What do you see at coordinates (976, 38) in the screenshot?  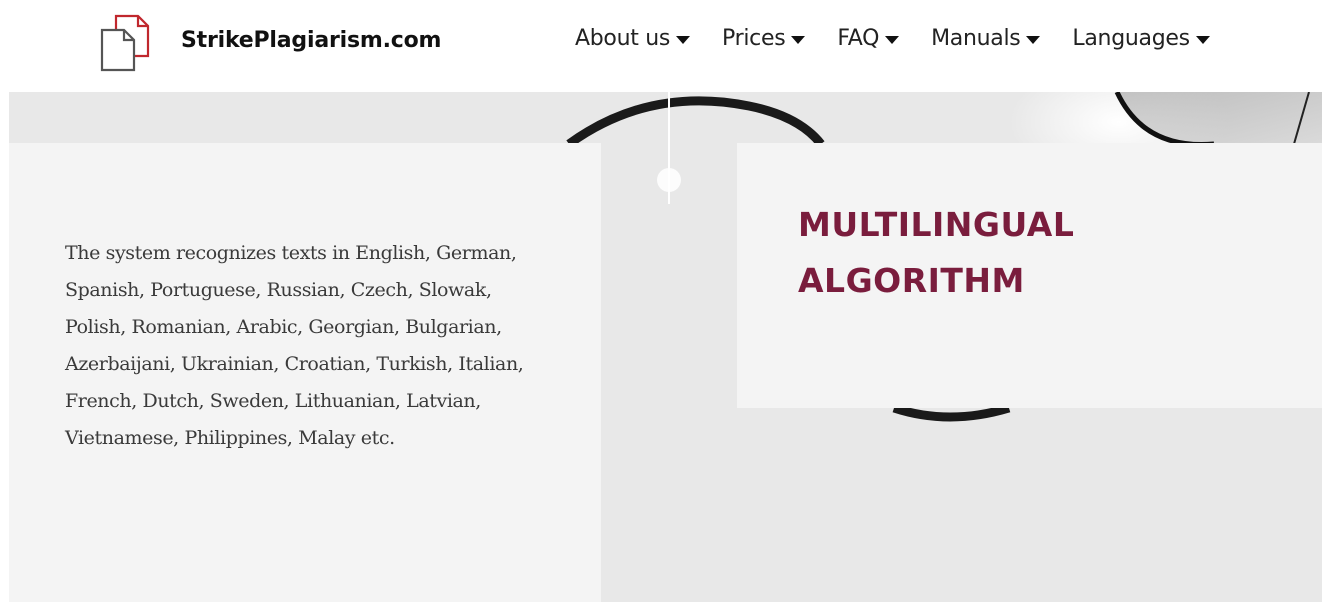 I see `nav-label: Manuals` at bounding box center [976, 38].